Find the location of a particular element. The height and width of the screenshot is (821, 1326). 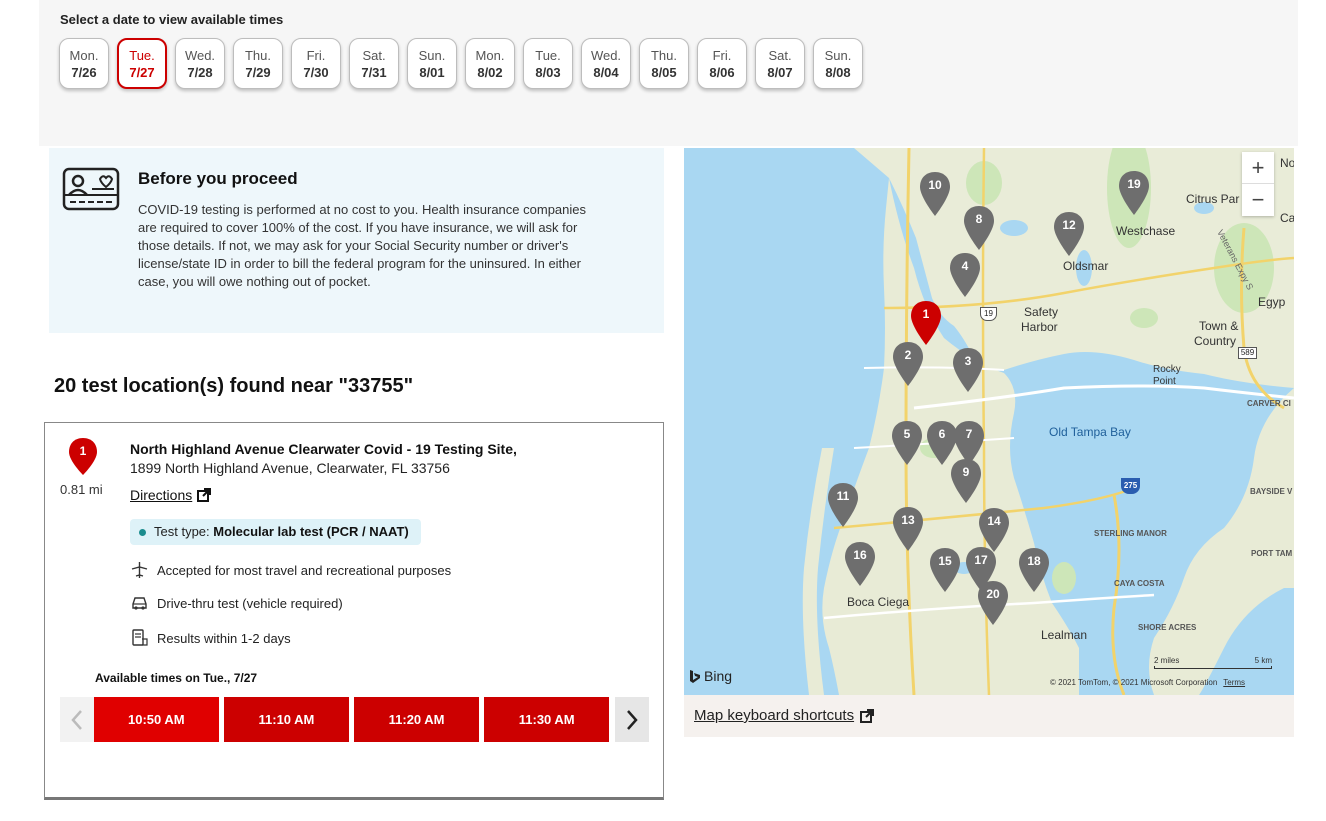

terms-link: Terms is located at coordinates (1234, 682).